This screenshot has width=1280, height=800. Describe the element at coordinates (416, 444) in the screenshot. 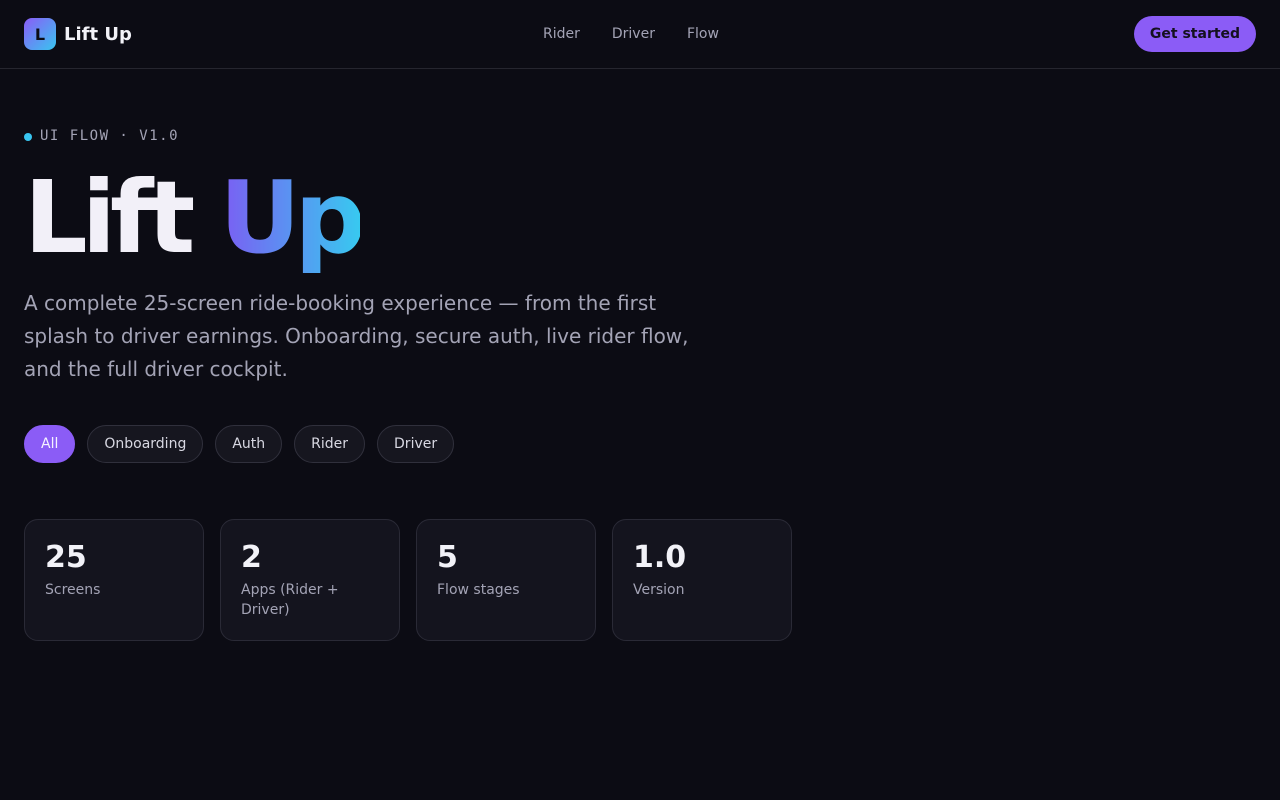

I see `filter-chip-driver: Driver` at that location.